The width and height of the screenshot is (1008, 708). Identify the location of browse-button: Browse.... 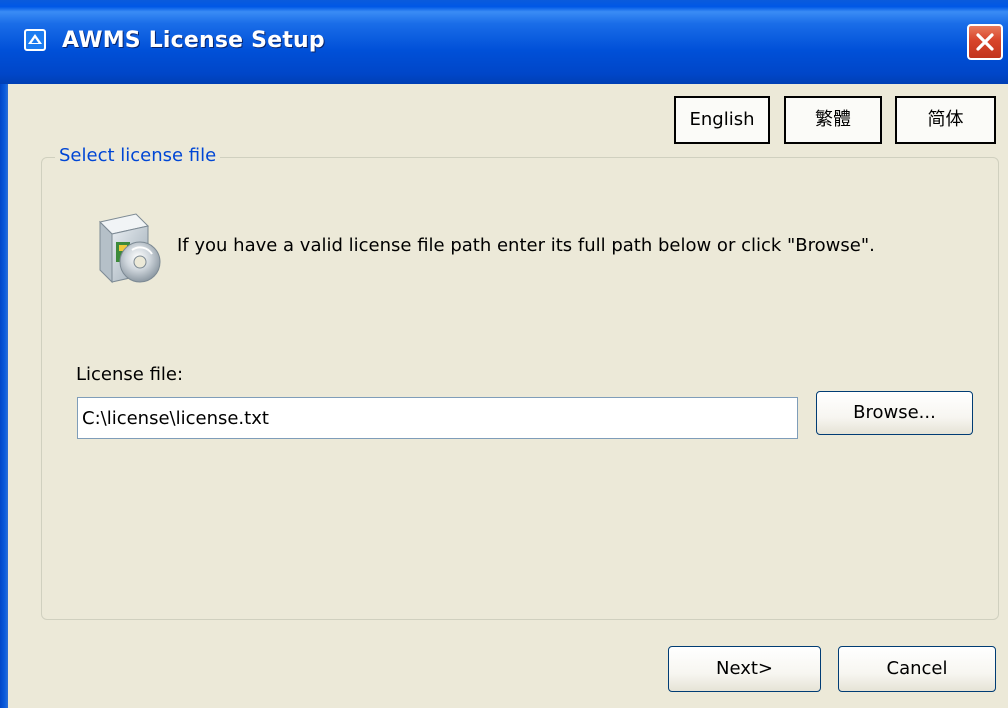
(894, 413).